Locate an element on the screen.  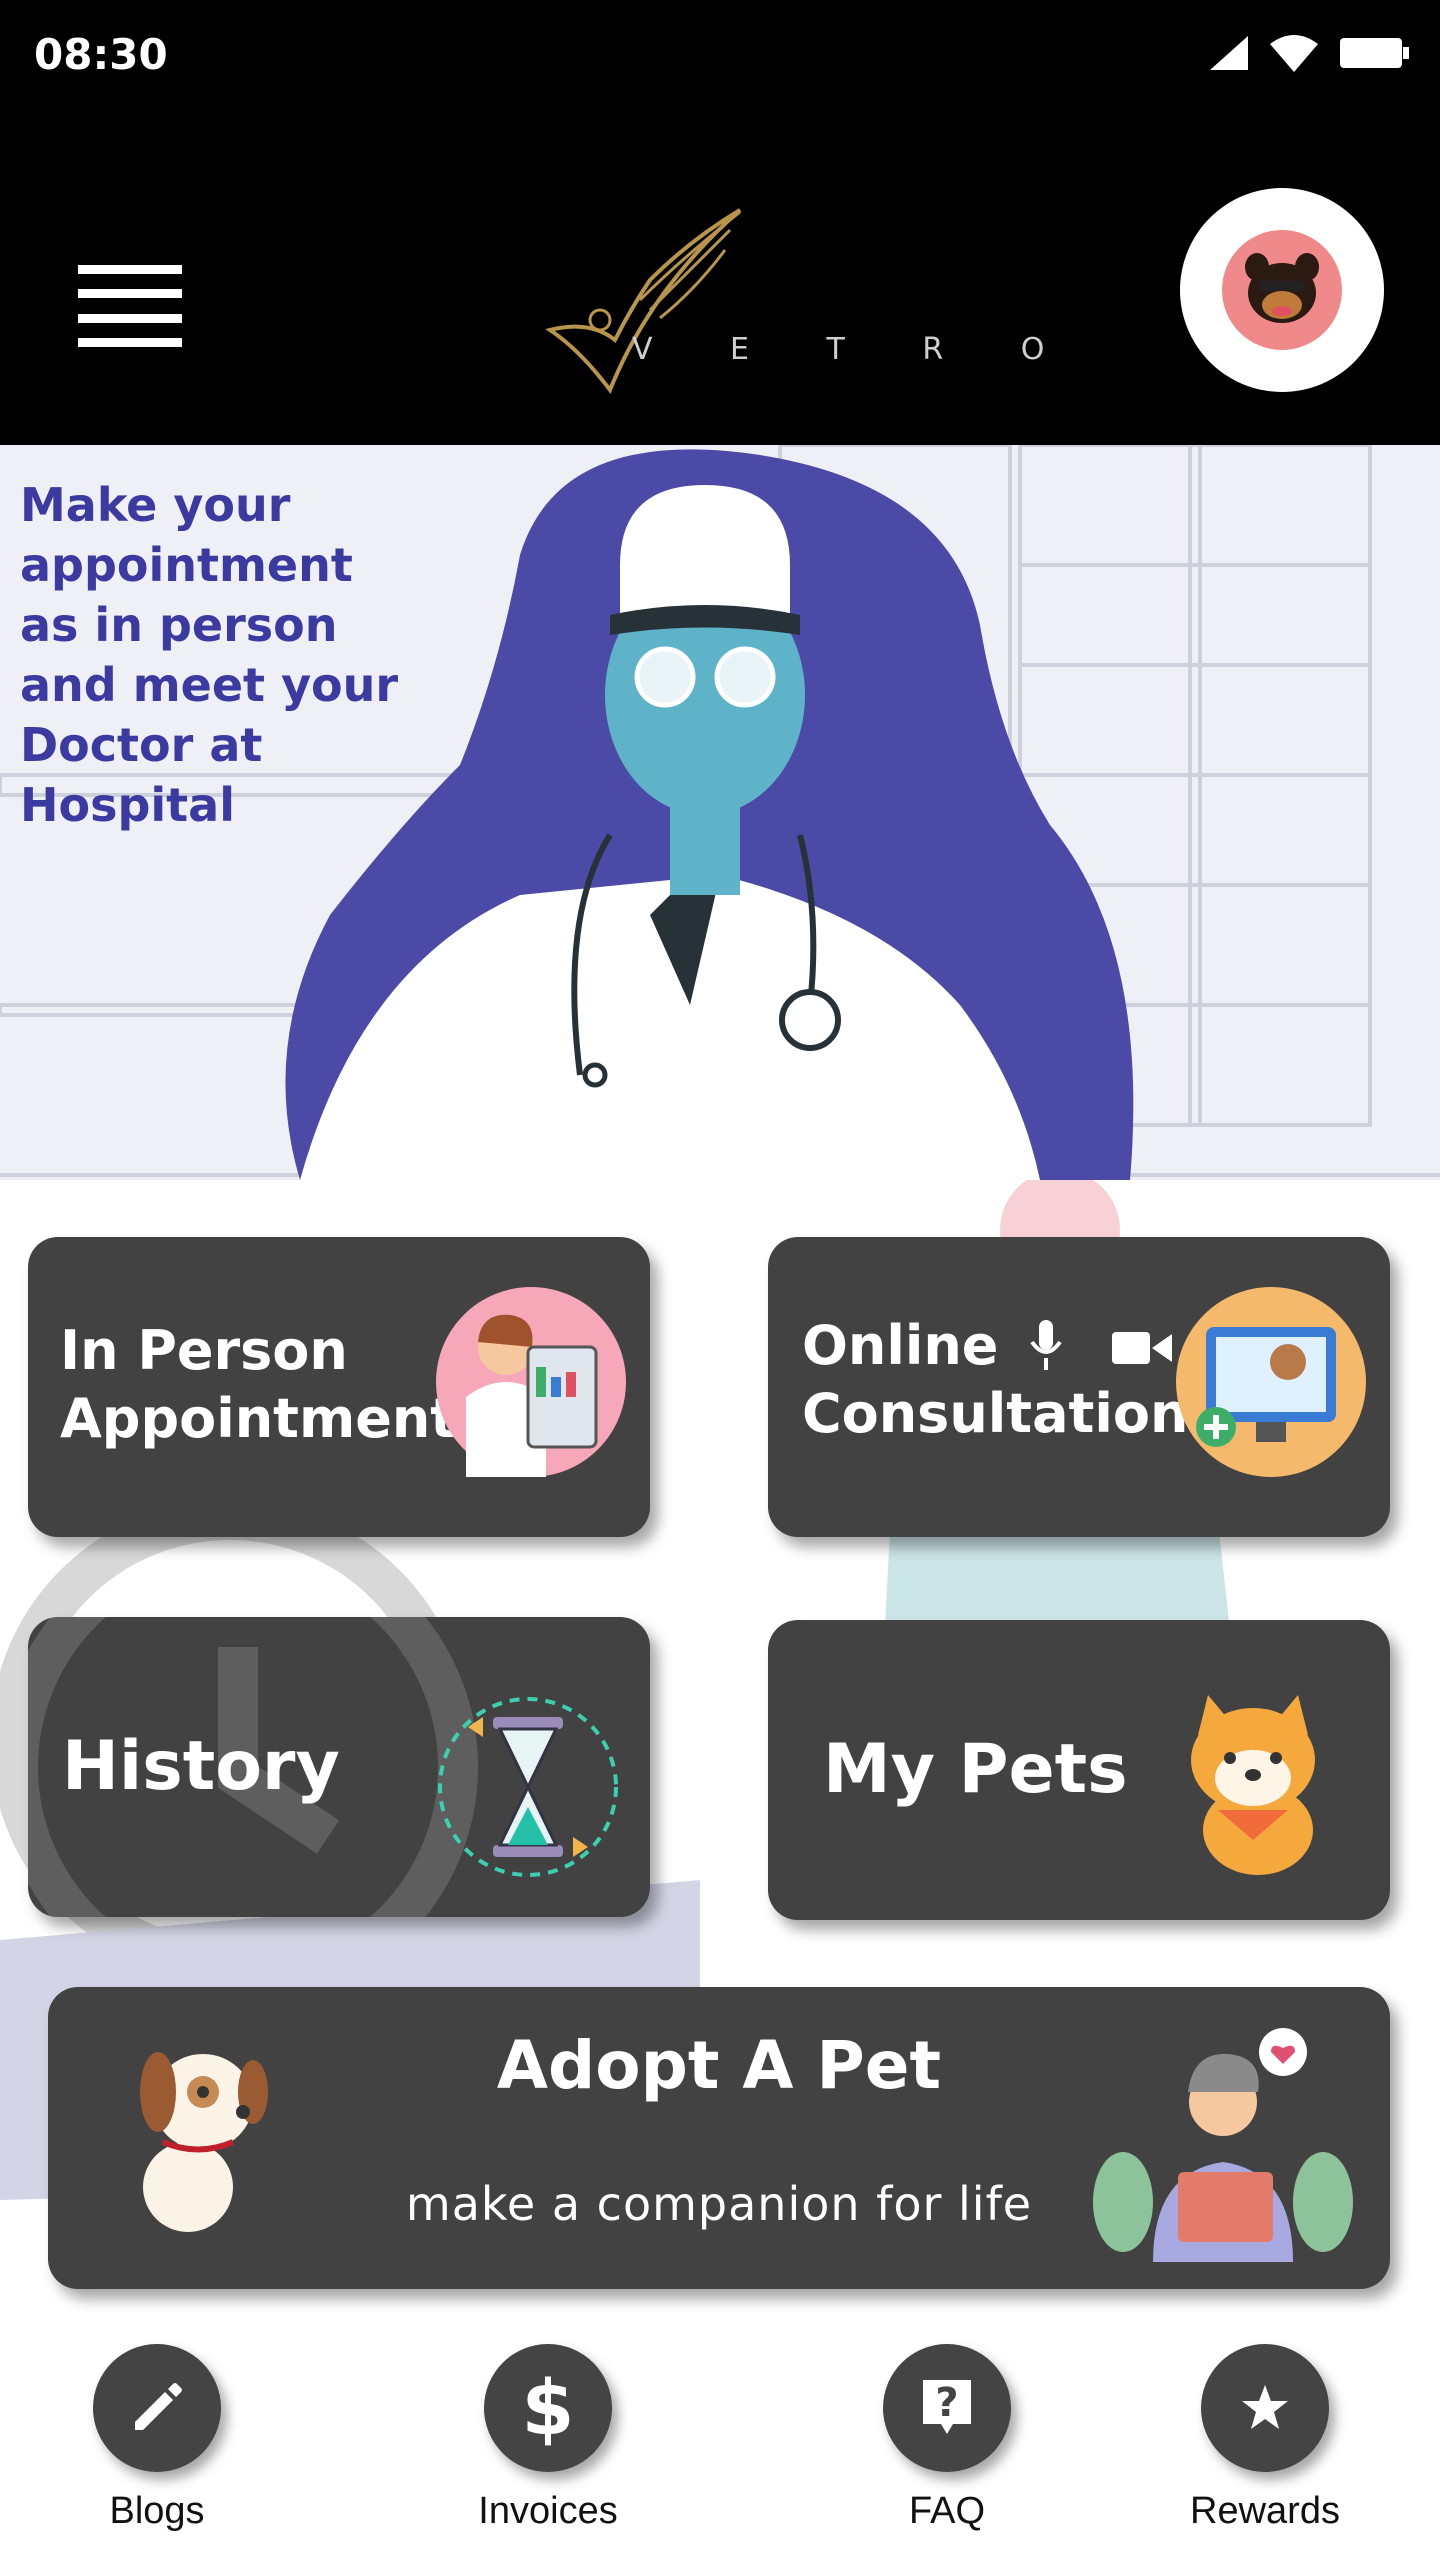
nav-label: Rewards is located at coordinates (1265, 2511).